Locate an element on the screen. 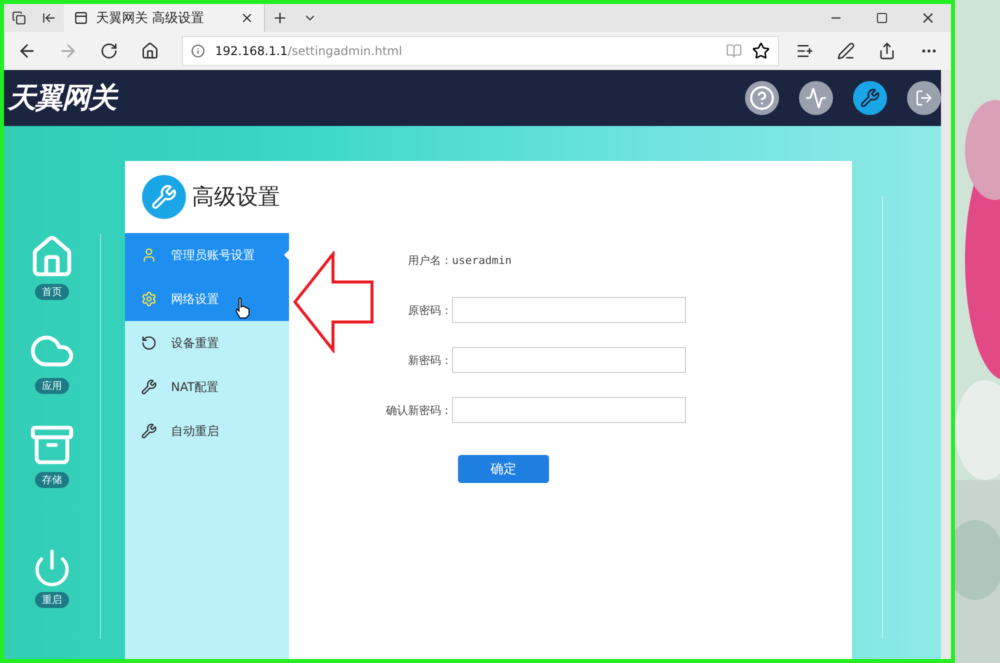 This screenshot has width=1000, height=663. new-tab-icon is located at coordinates (280, 18).